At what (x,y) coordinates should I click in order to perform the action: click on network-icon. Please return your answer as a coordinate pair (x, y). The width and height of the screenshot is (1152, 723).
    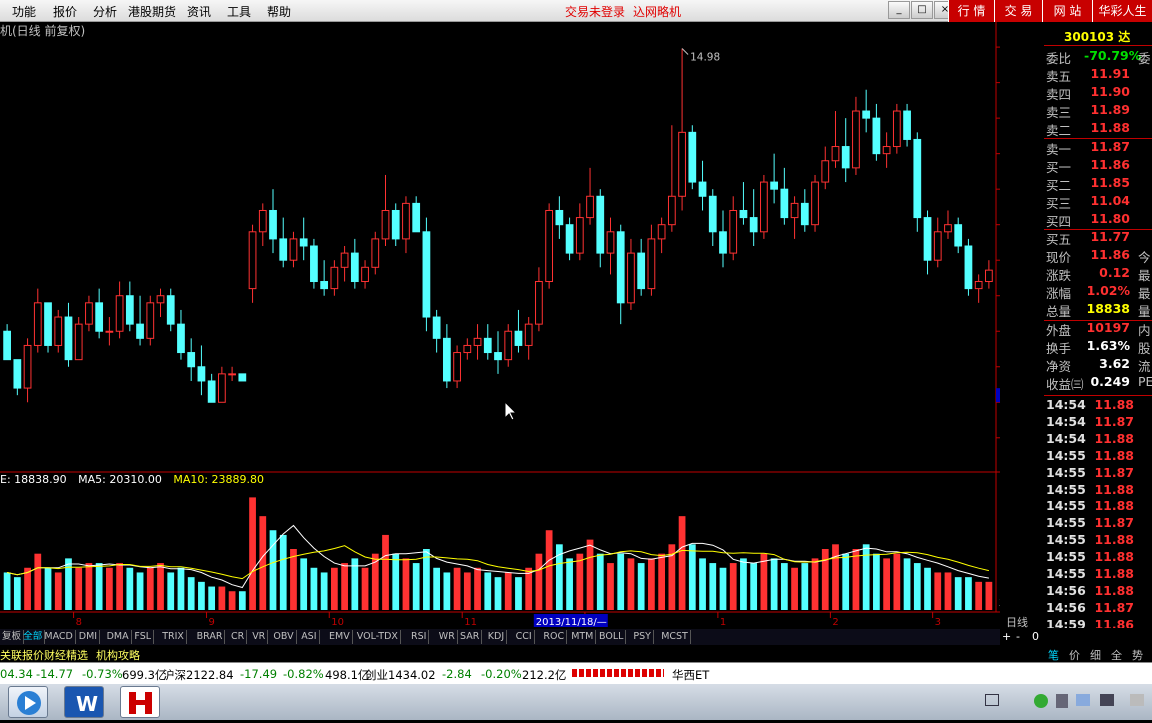
    Looking at the image, I should click on (1083, 700).